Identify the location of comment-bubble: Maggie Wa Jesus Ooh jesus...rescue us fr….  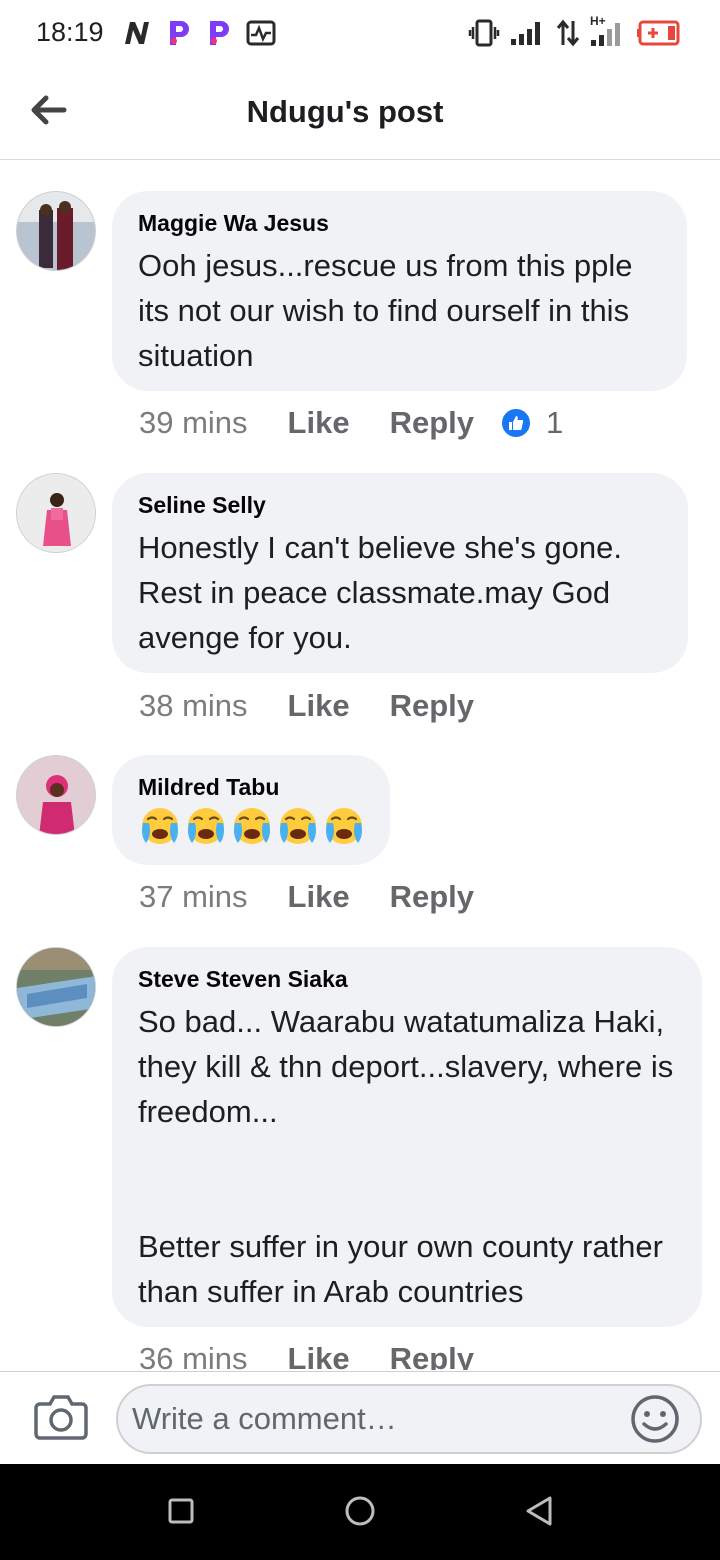
(399, 291).